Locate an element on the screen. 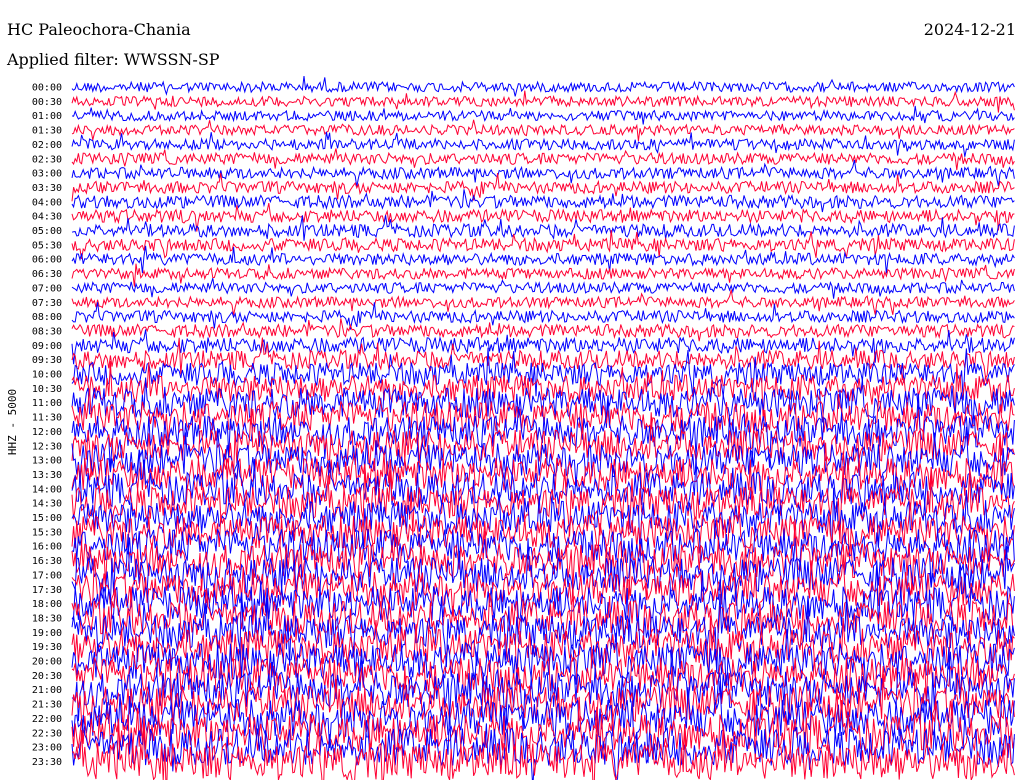 The height and width of the screenshot is (780, 1024). row-time-label: 22:30 is located at coordinates (47, 733).